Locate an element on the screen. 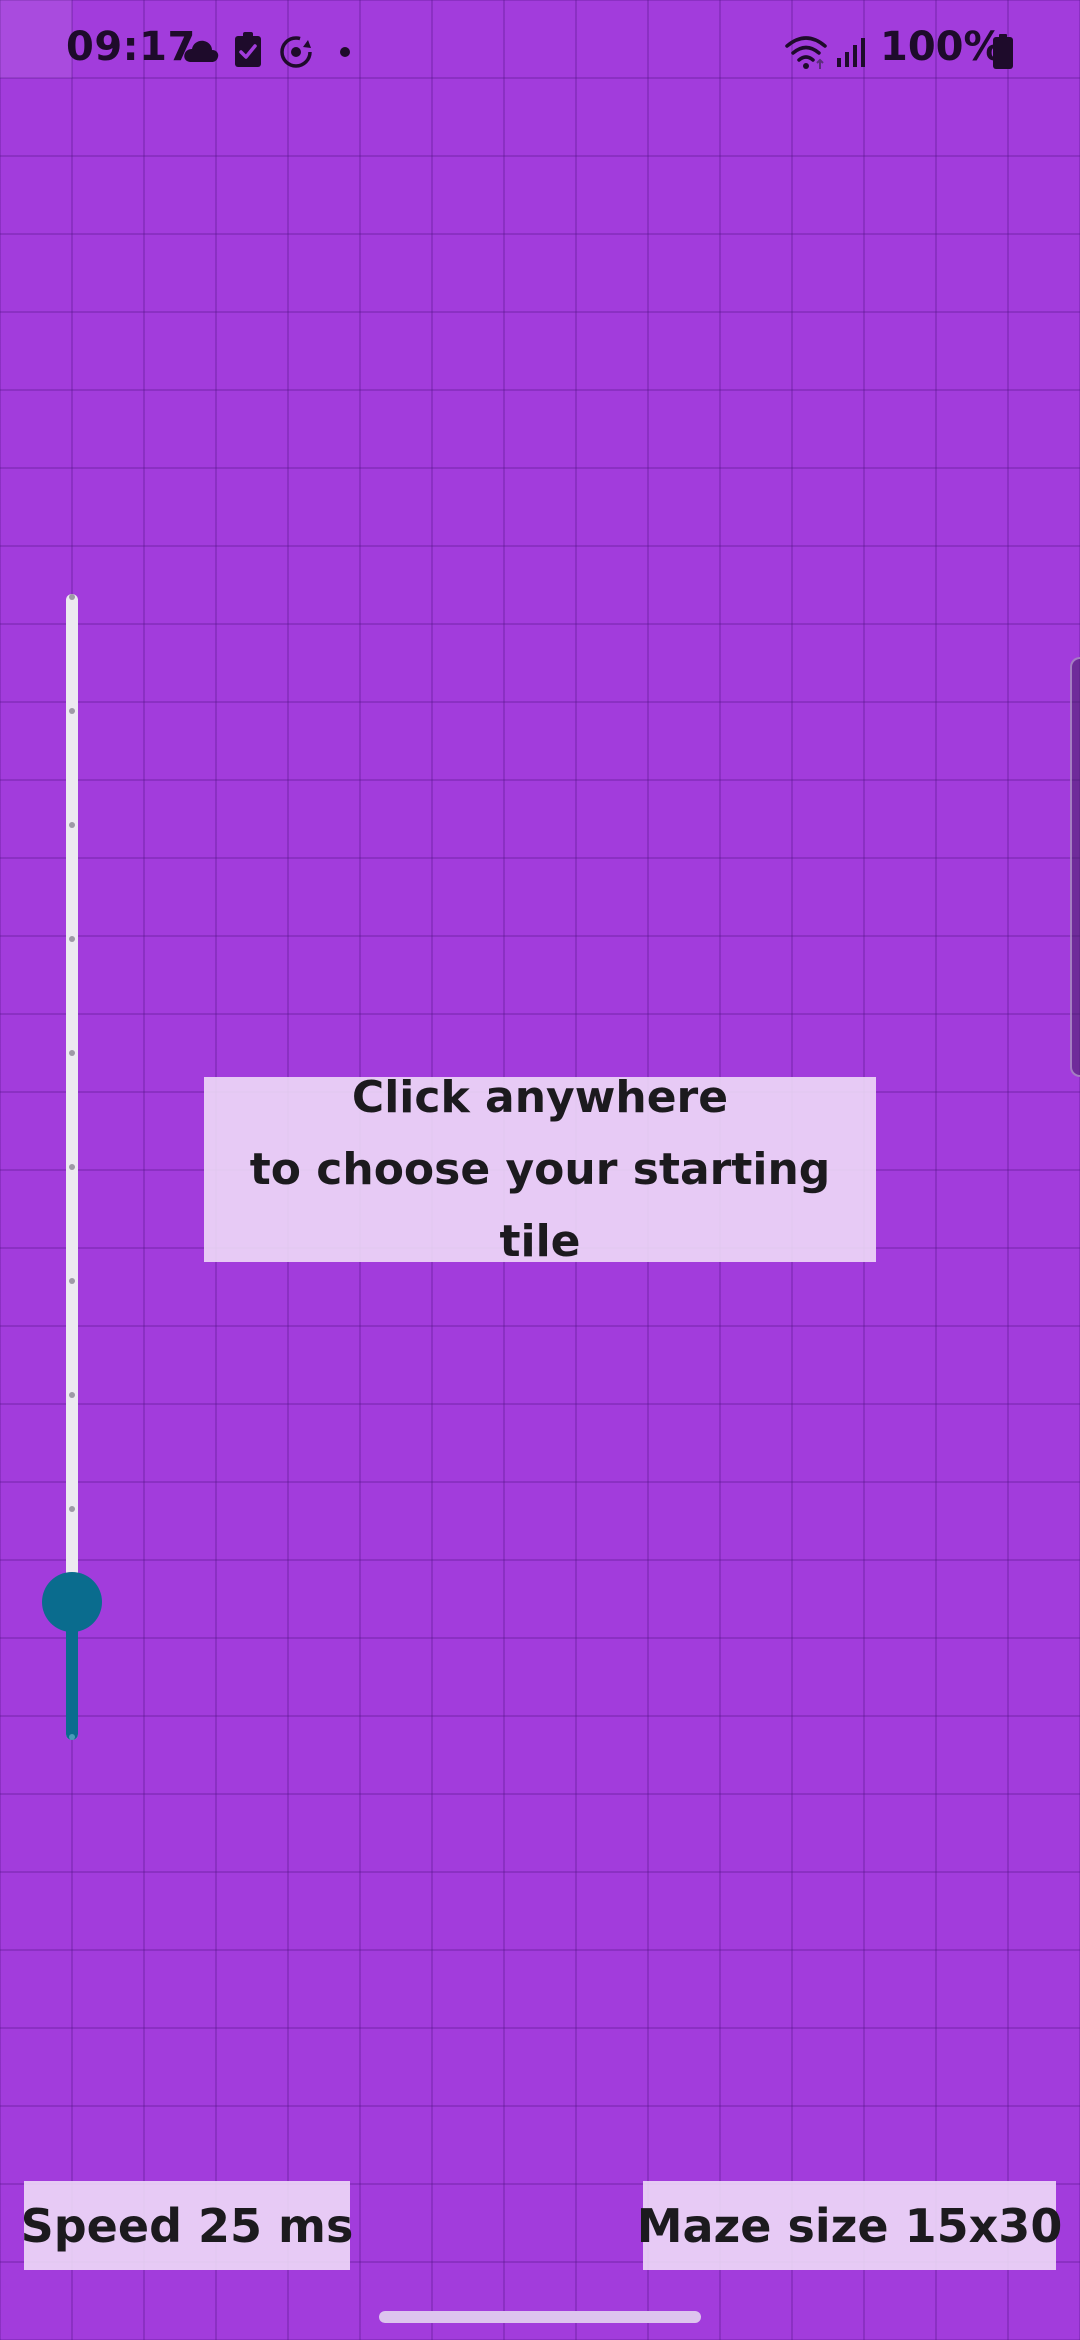  dot-icon is located at coordinates (345, 52).